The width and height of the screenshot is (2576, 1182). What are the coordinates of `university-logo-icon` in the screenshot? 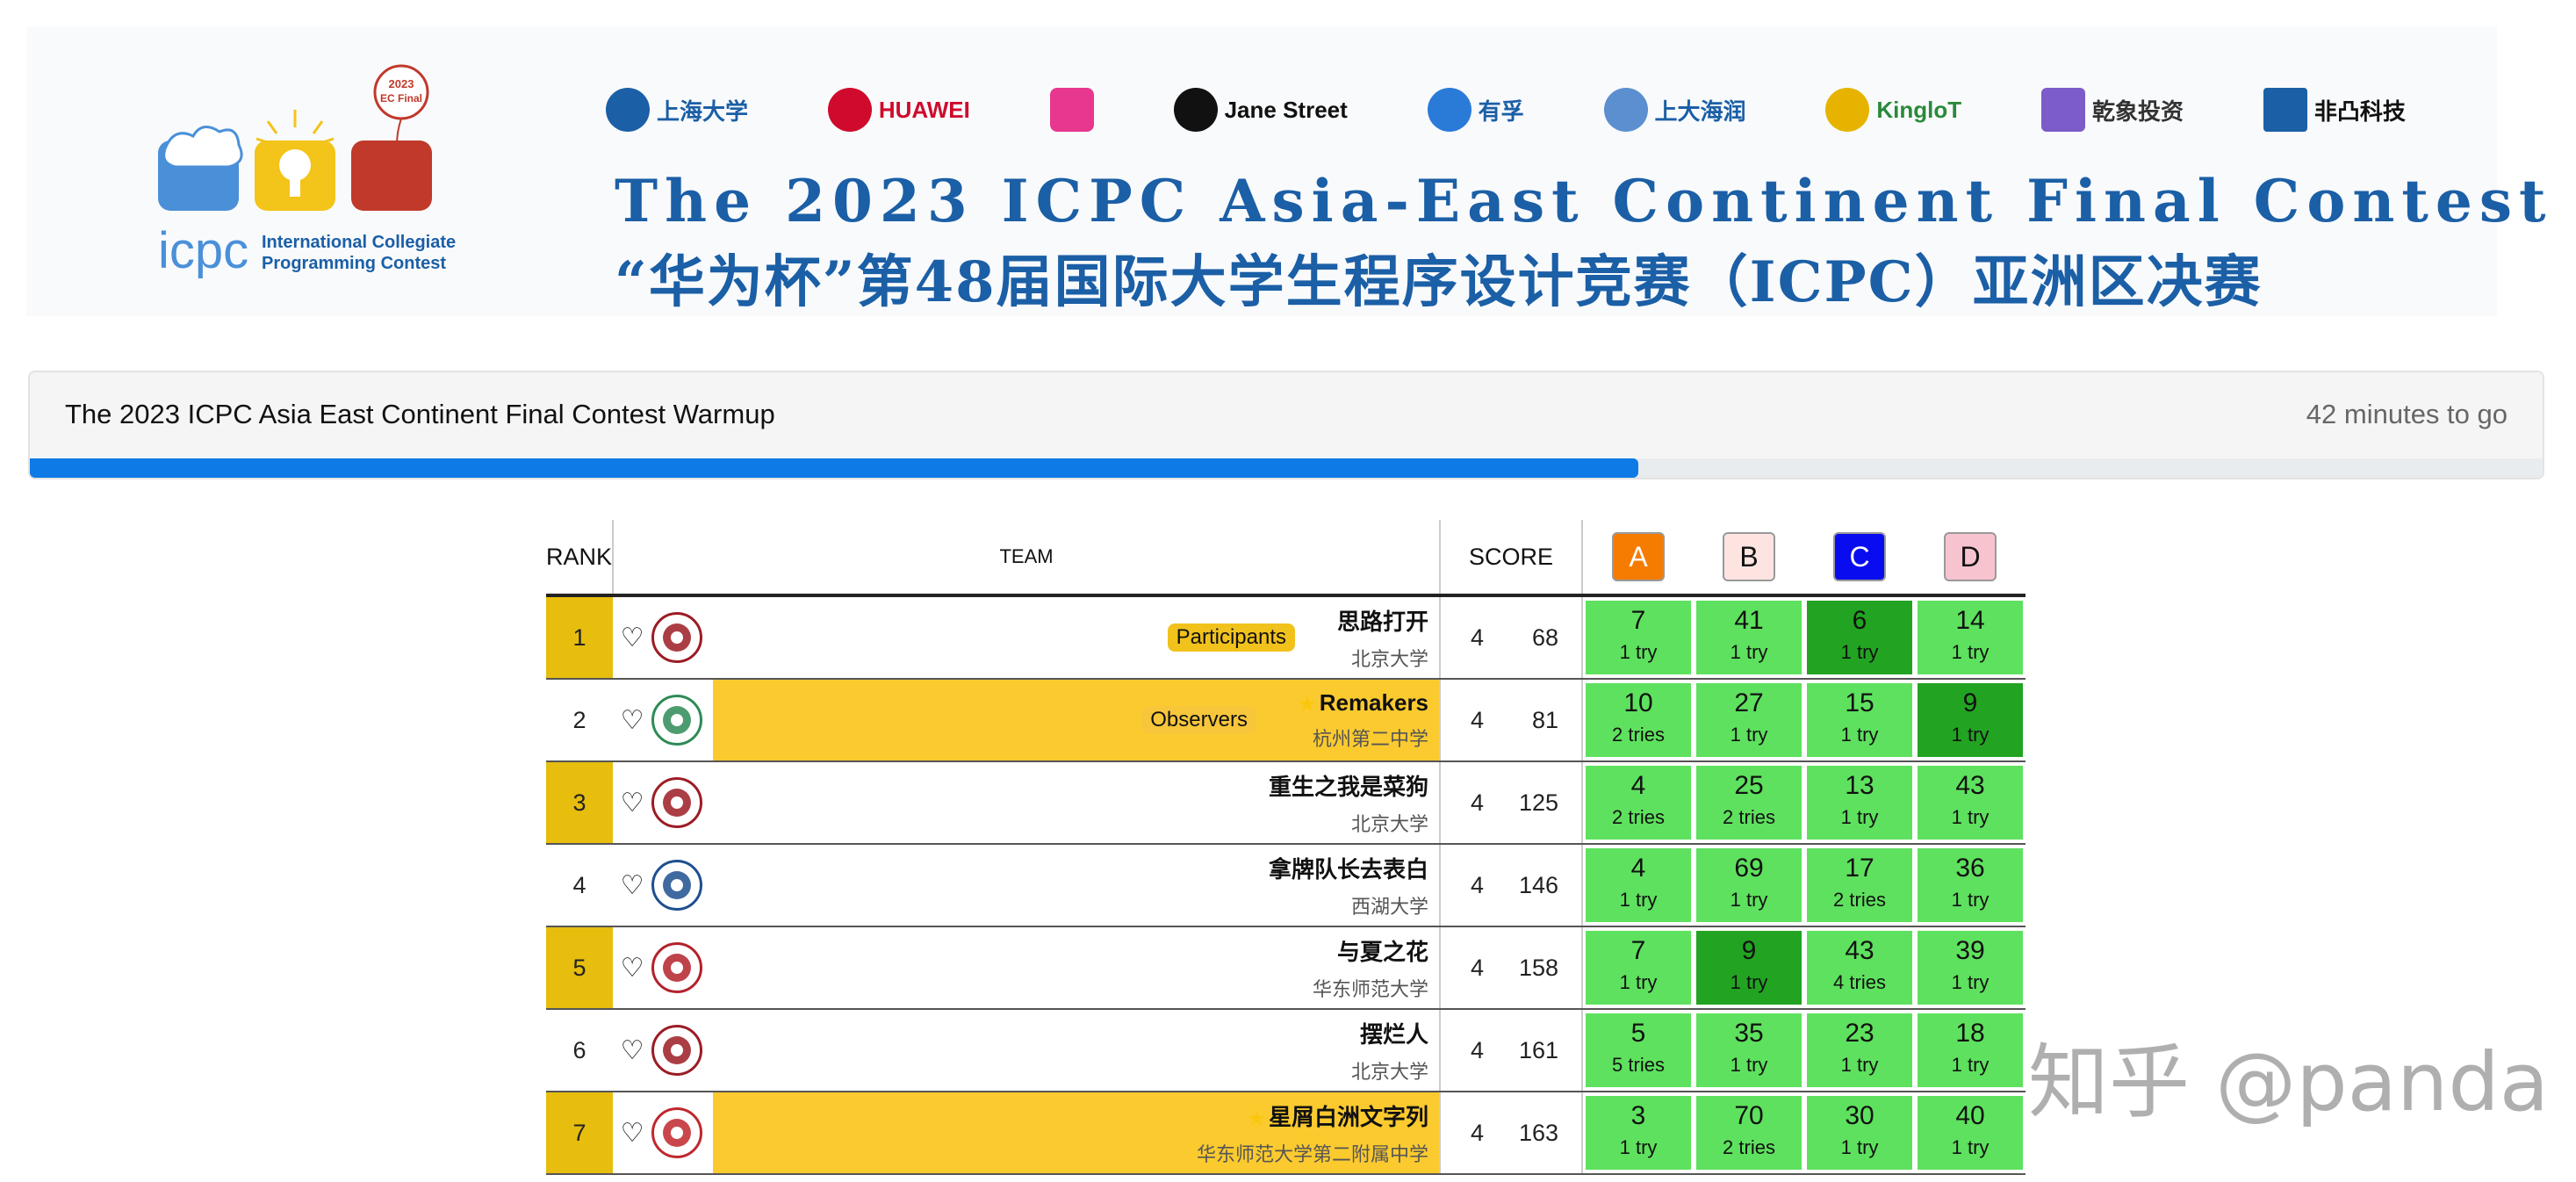 It's located at (677, 1132).